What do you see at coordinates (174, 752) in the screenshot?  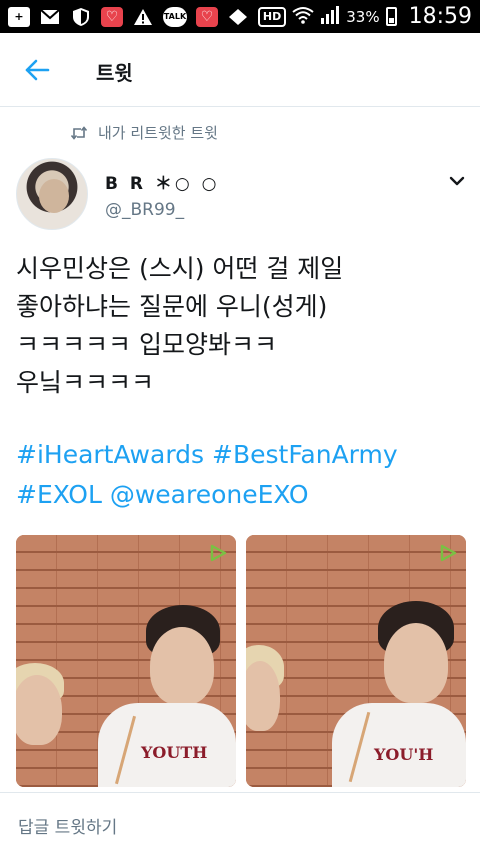 I see `shirt-print: YOUTH` at bounding box center [174, 752].